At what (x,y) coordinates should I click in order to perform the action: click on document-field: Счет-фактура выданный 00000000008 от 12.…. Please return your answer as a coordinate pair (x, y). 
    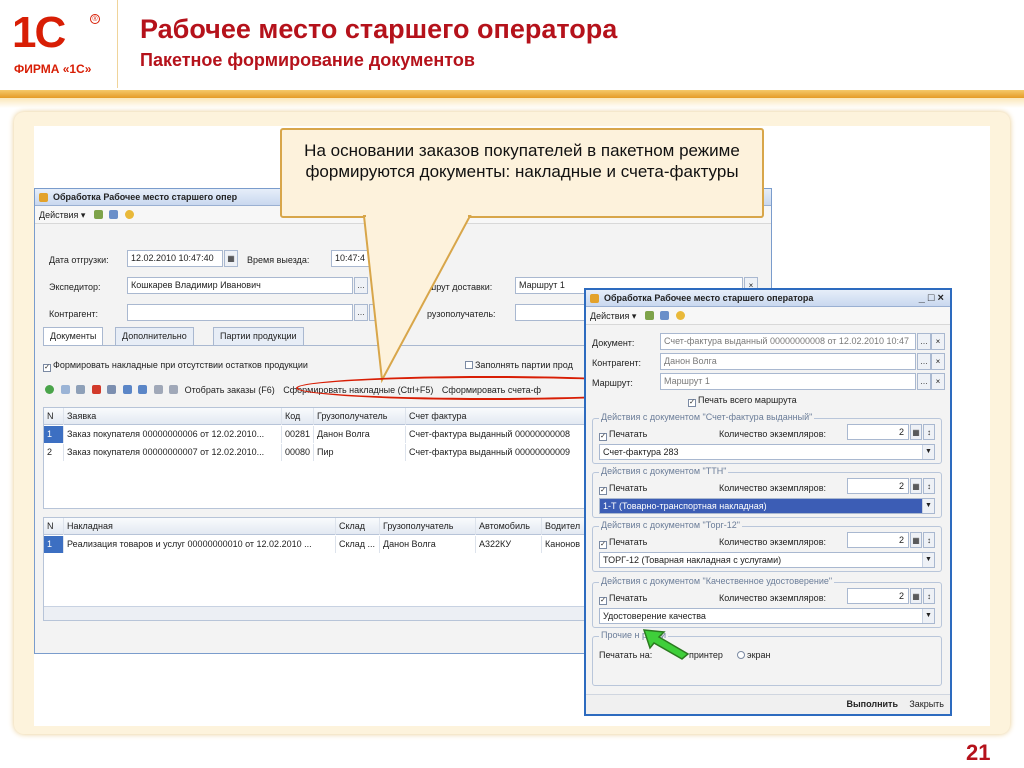
    Looking at the image, I should click on (788, 341).